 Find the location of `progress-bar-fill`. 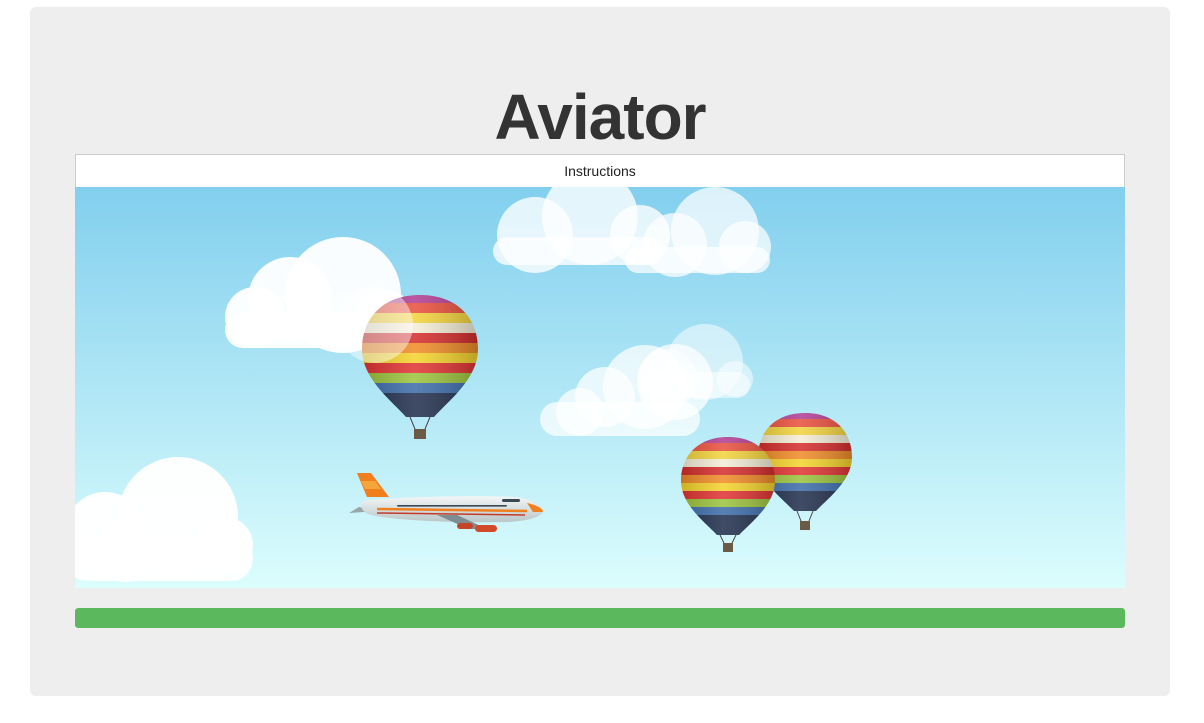

progress-bar-fill is located at coordinates (600, 618).